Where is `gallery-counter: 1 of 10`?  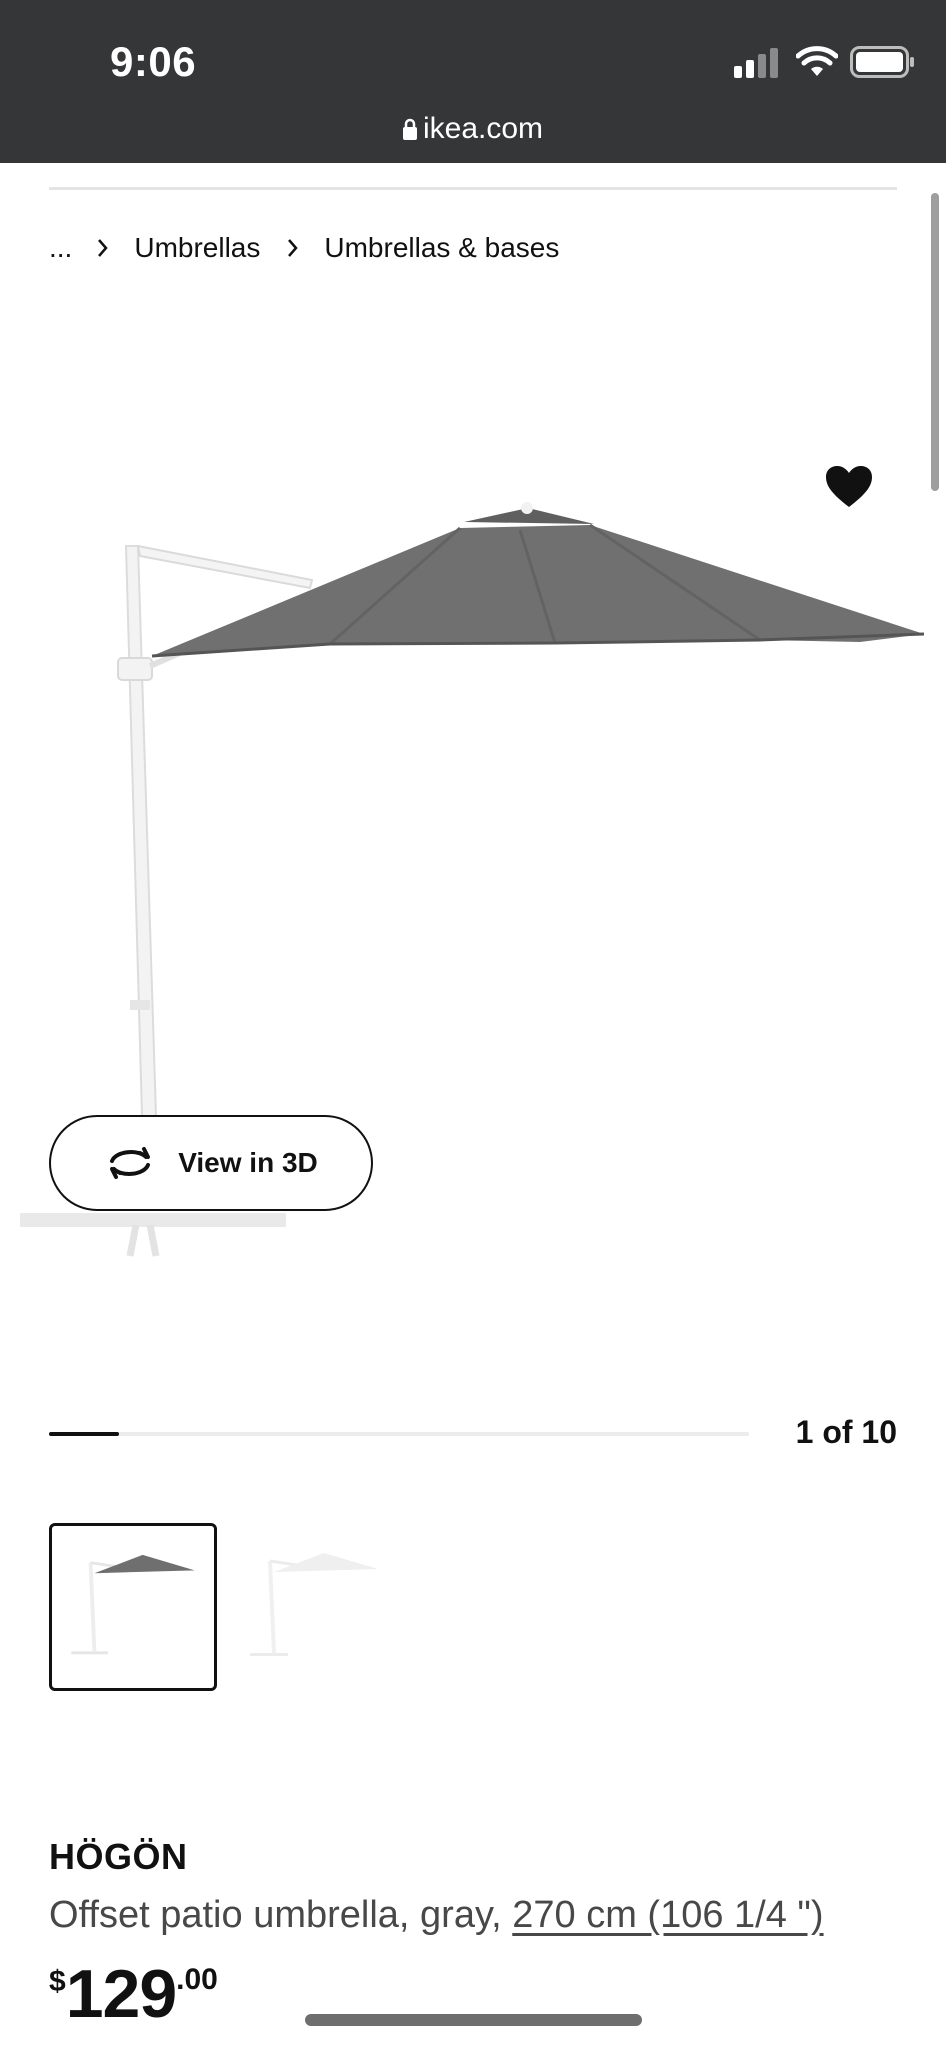
gallery-counter: 1 of 10 is located at coordinates (846, 1432).